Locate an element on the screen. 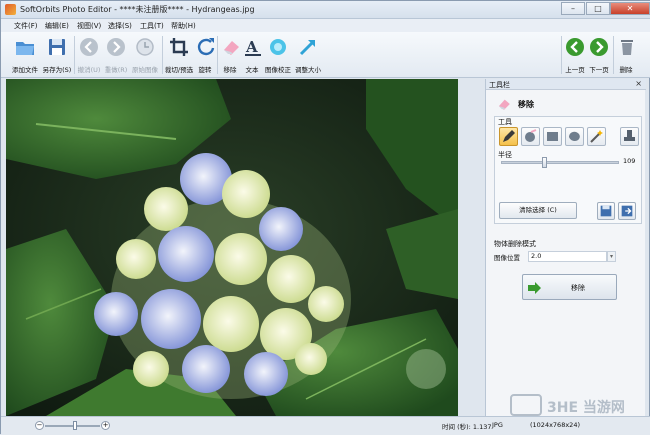  zoom-in-button: + is located at coordinates (105, 425).